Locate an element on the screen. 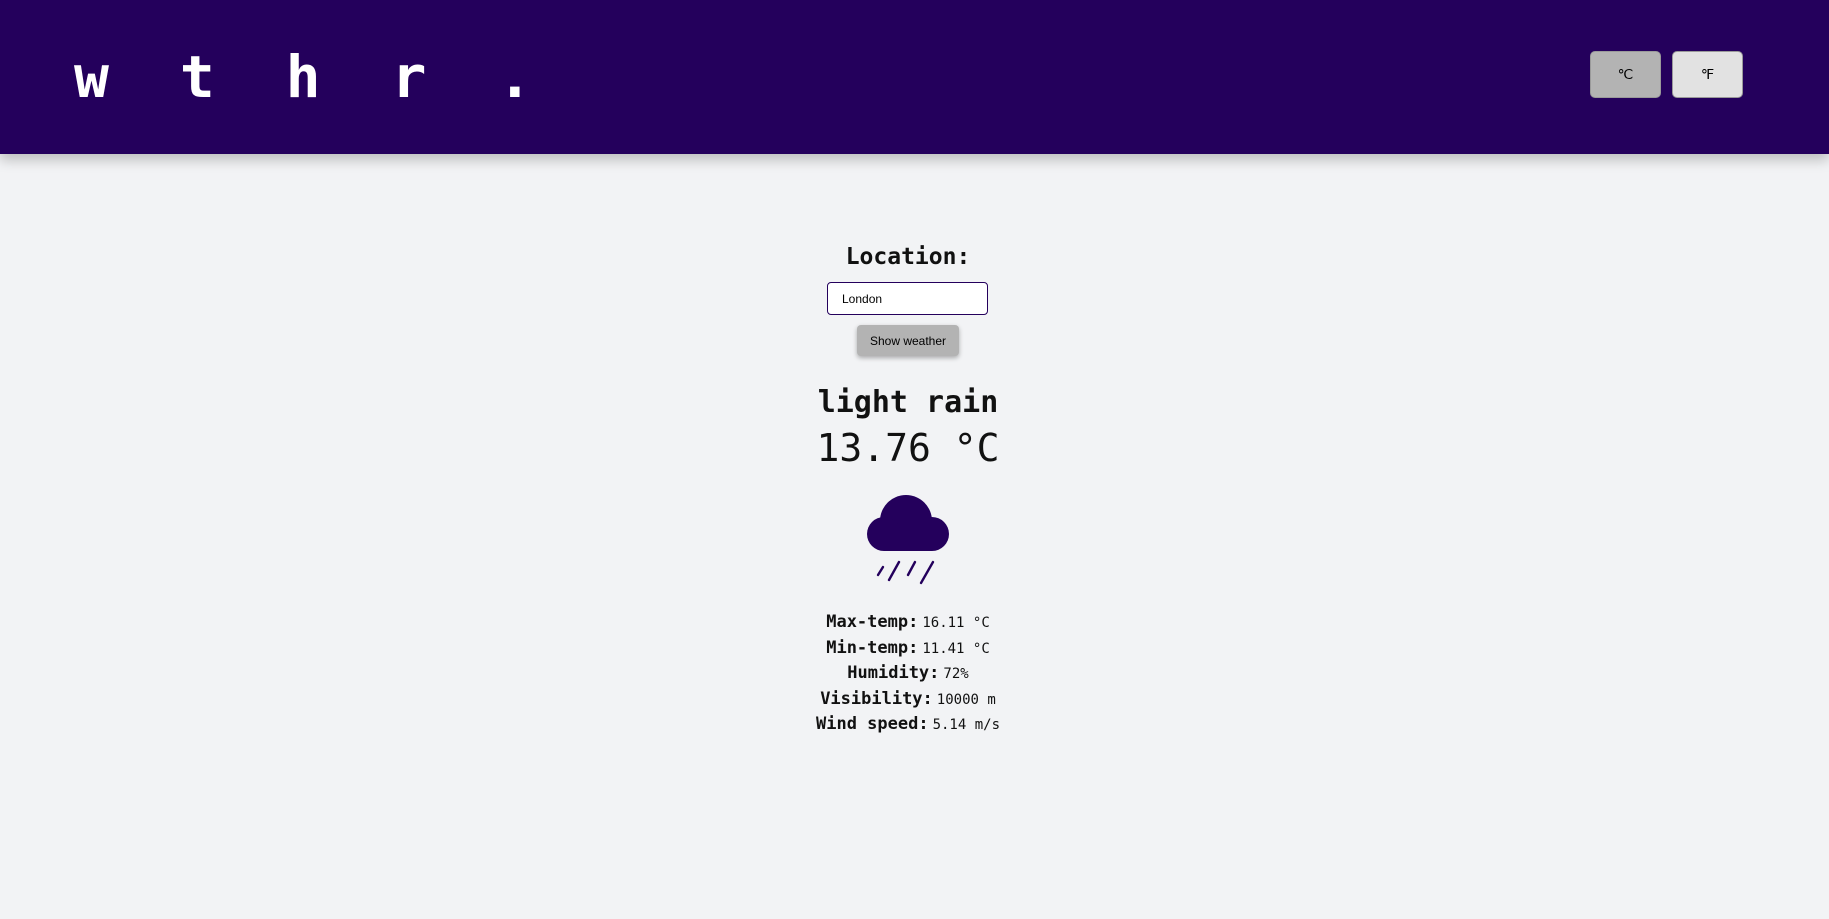 This screenshot has height=919, width=1829. weather-description: light rain is located at coordinates (908, 402).